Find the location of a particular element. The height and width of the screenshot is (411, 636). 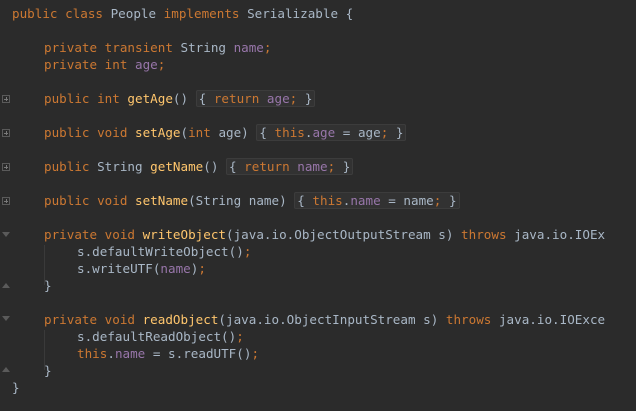

folded-body: { this.name = name; } is located at coordinates (377, 200).